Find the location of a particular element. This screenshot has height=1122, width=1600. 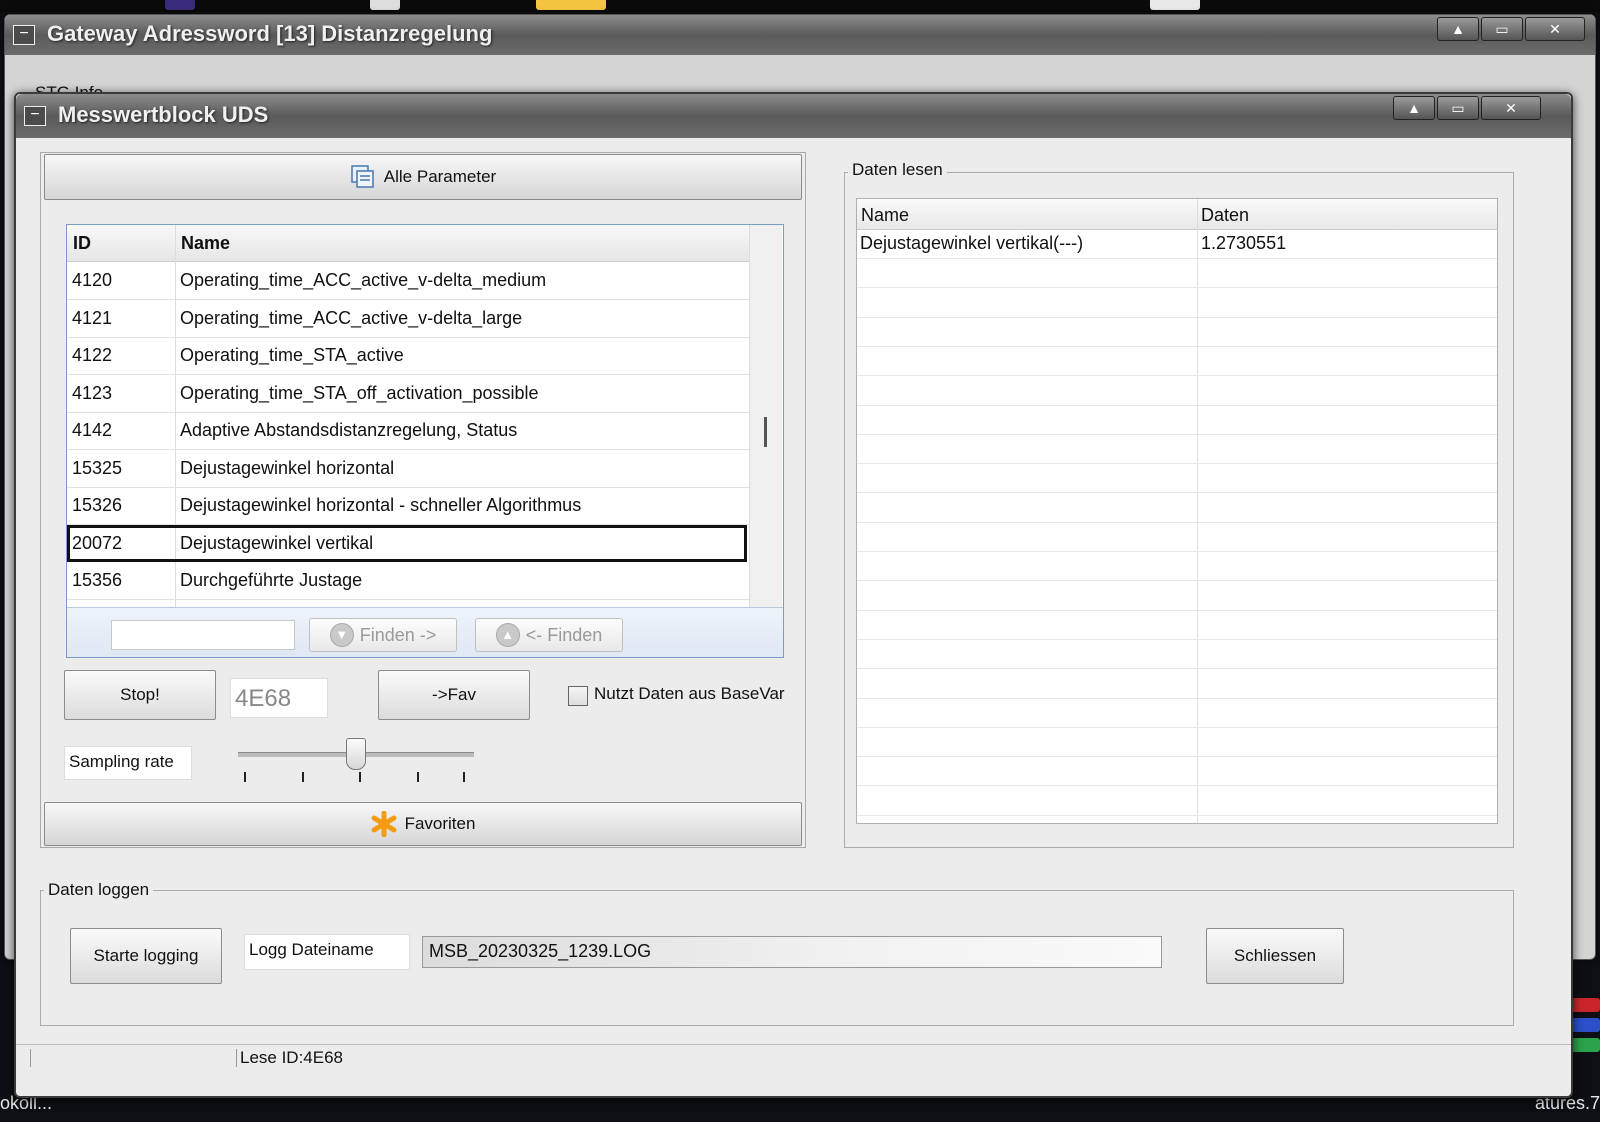

table-row: 15325 Dejustagewinkel horizontal is located at coordinates (408, 469).